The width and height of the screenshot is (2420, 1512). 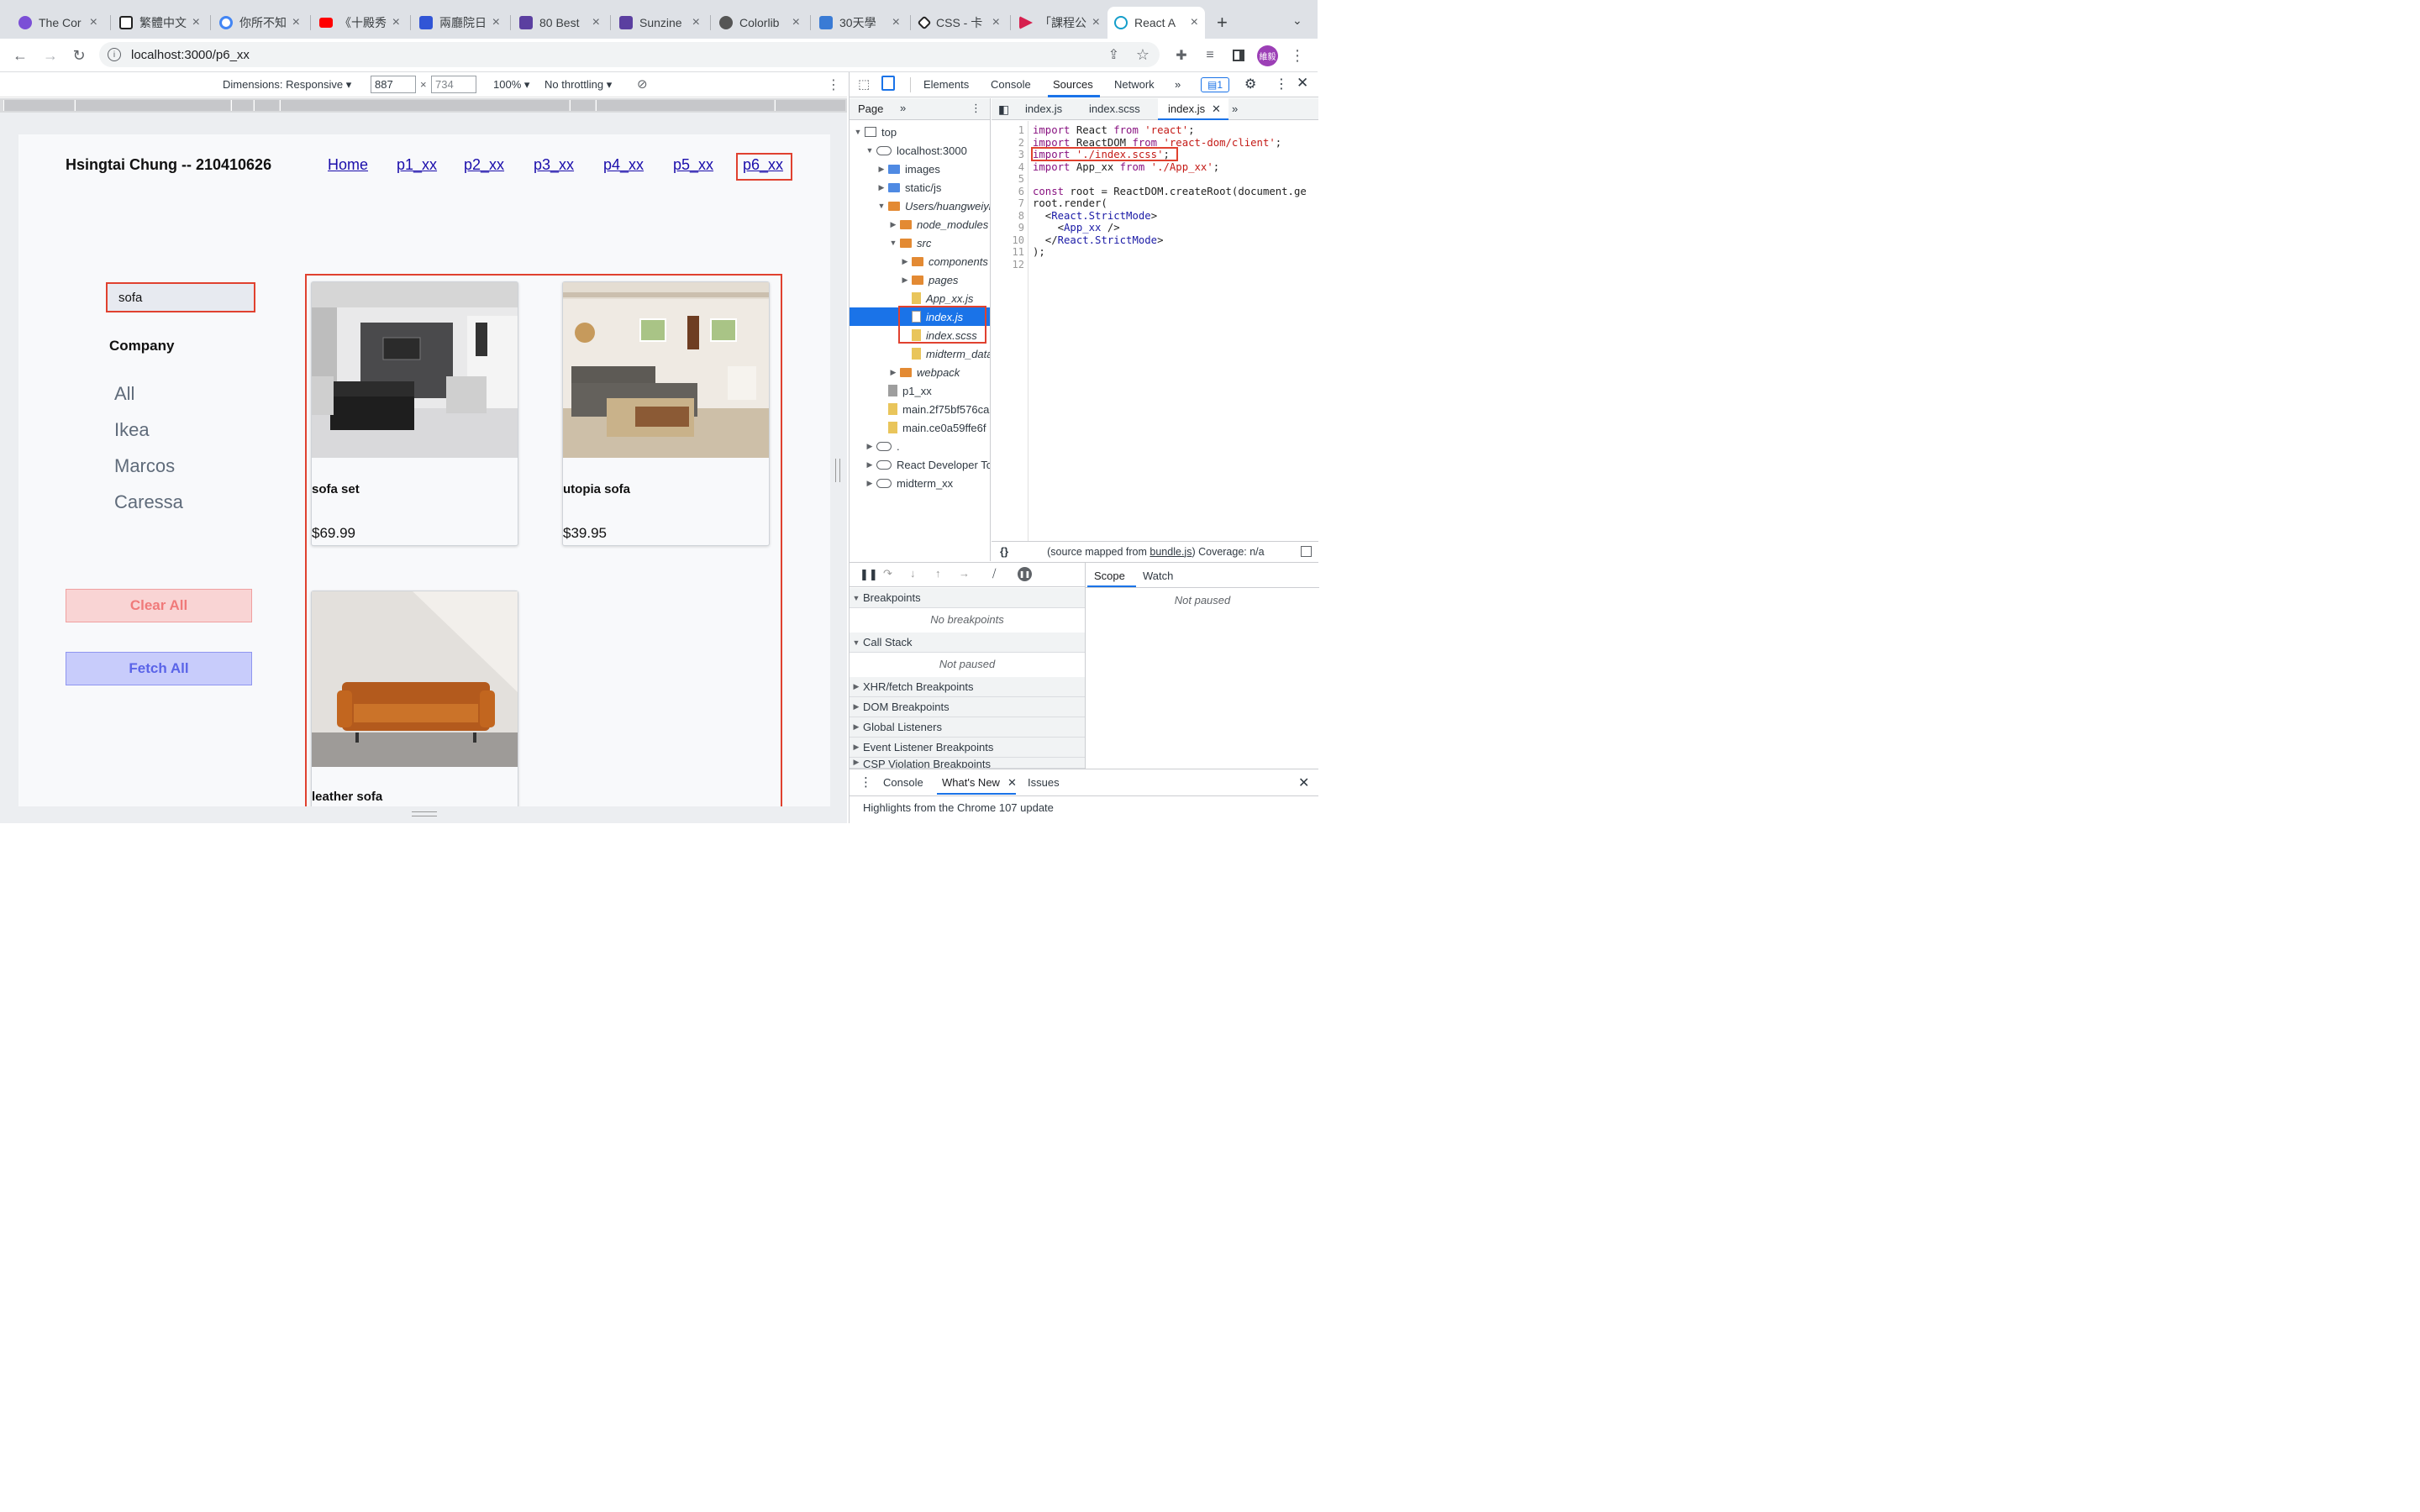 What do you see at coordinates (132, 430) in the screenshot?
I see `company-filter-ikea: Ikea` at bounding box center [132, 430].